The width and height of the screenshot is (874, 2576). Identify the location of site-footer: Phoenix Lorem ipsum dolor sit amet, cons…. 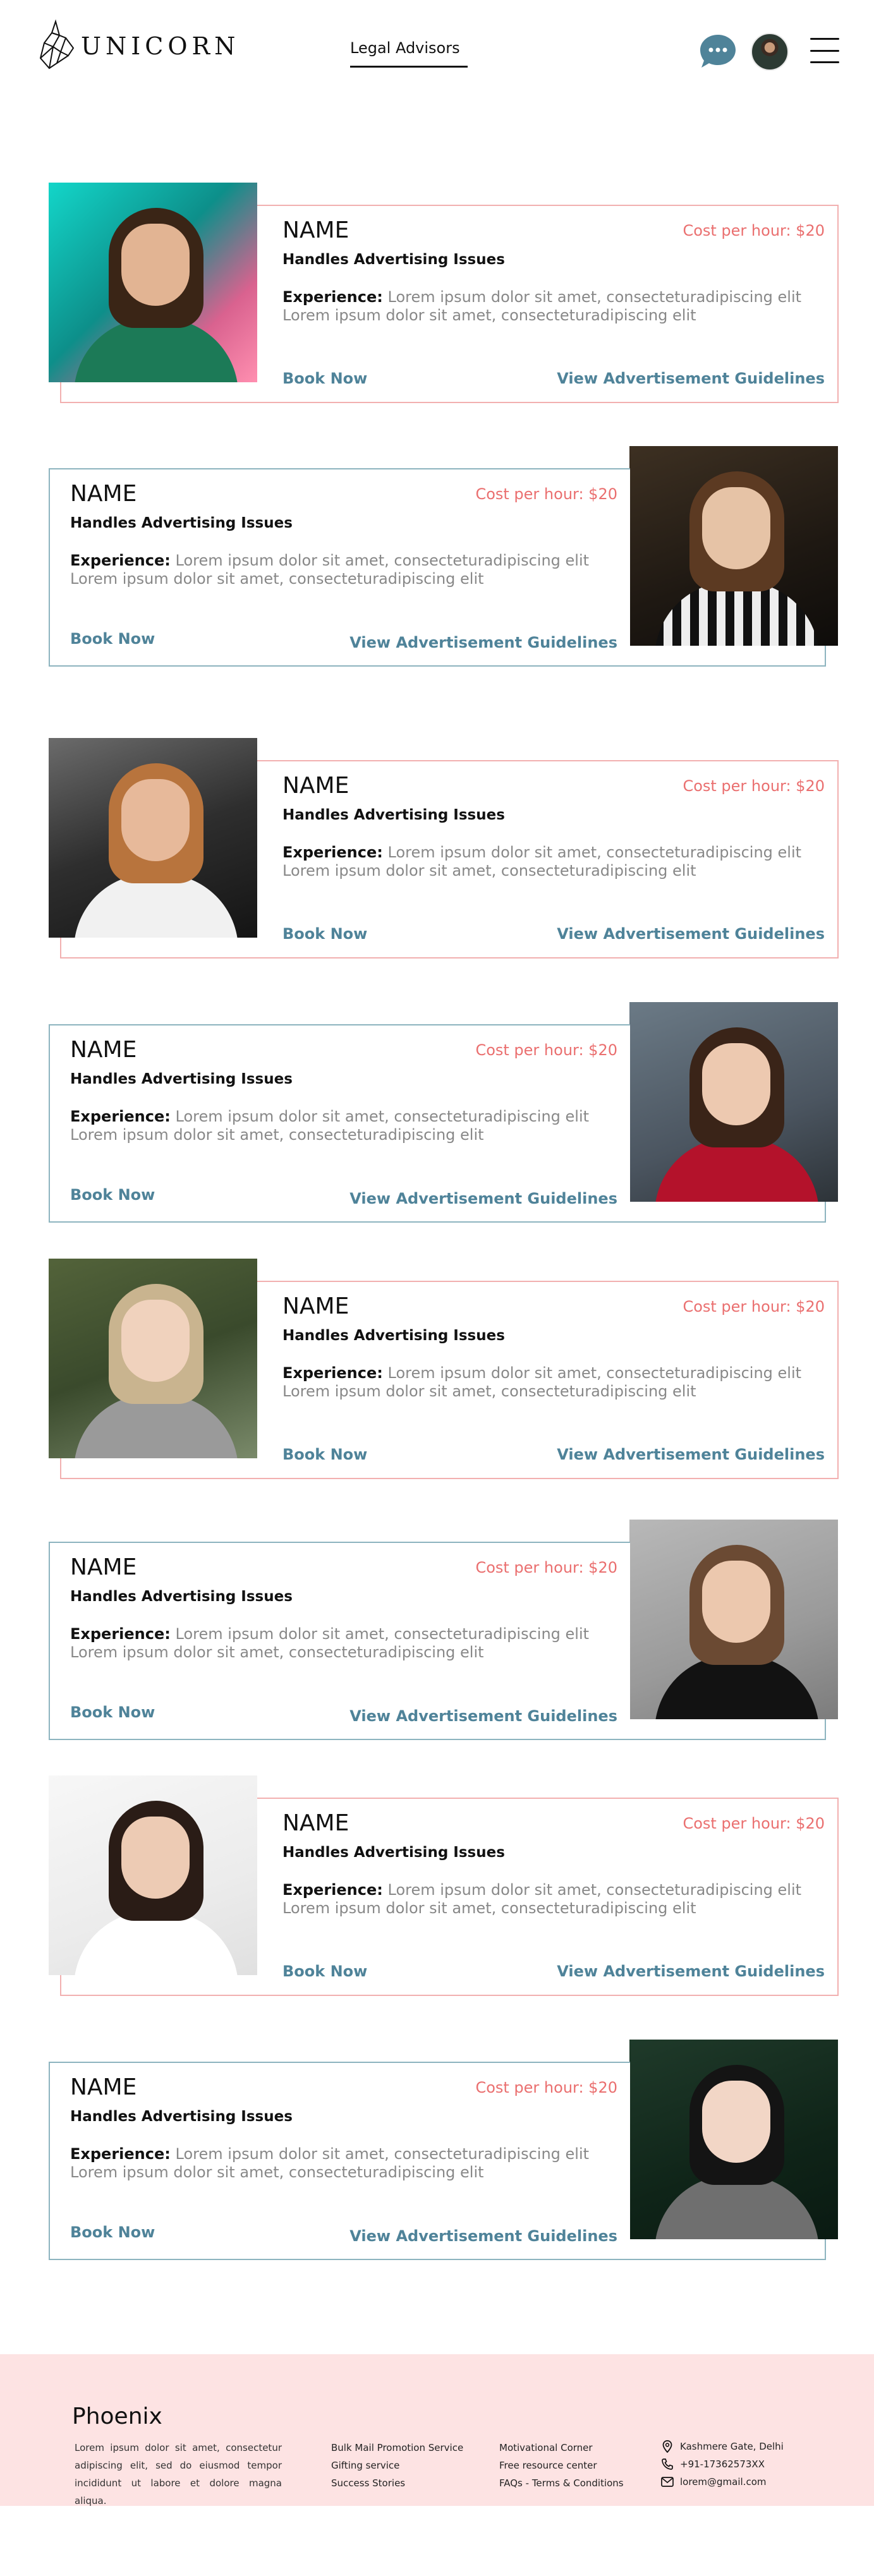
(437, 2430).